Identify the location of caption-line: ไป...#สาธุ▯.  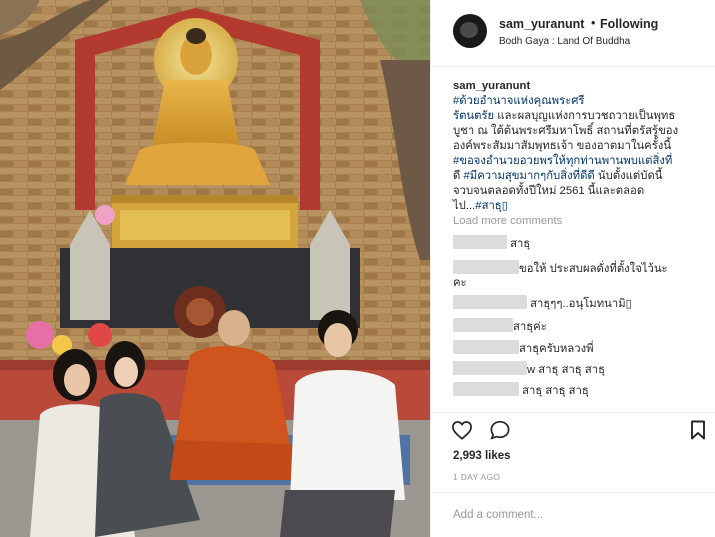
(480, 206).